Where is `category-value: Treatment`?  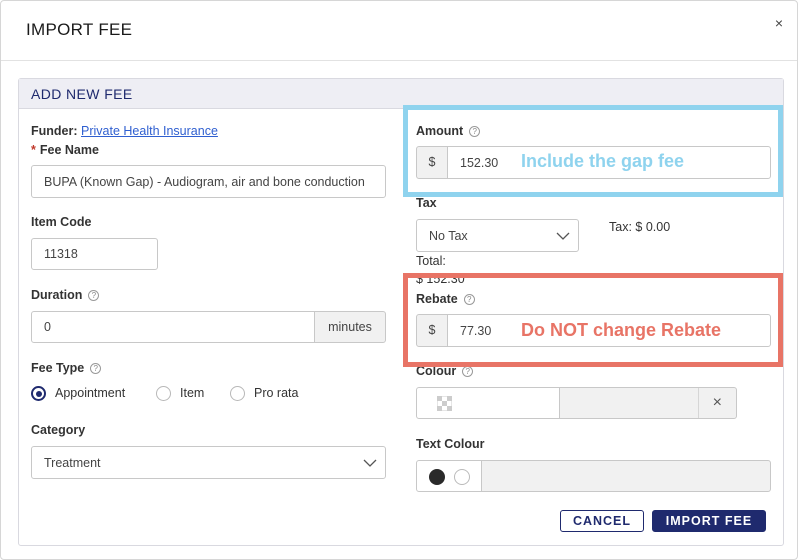 category-value: Treatment is located at coordinates (72, 462).